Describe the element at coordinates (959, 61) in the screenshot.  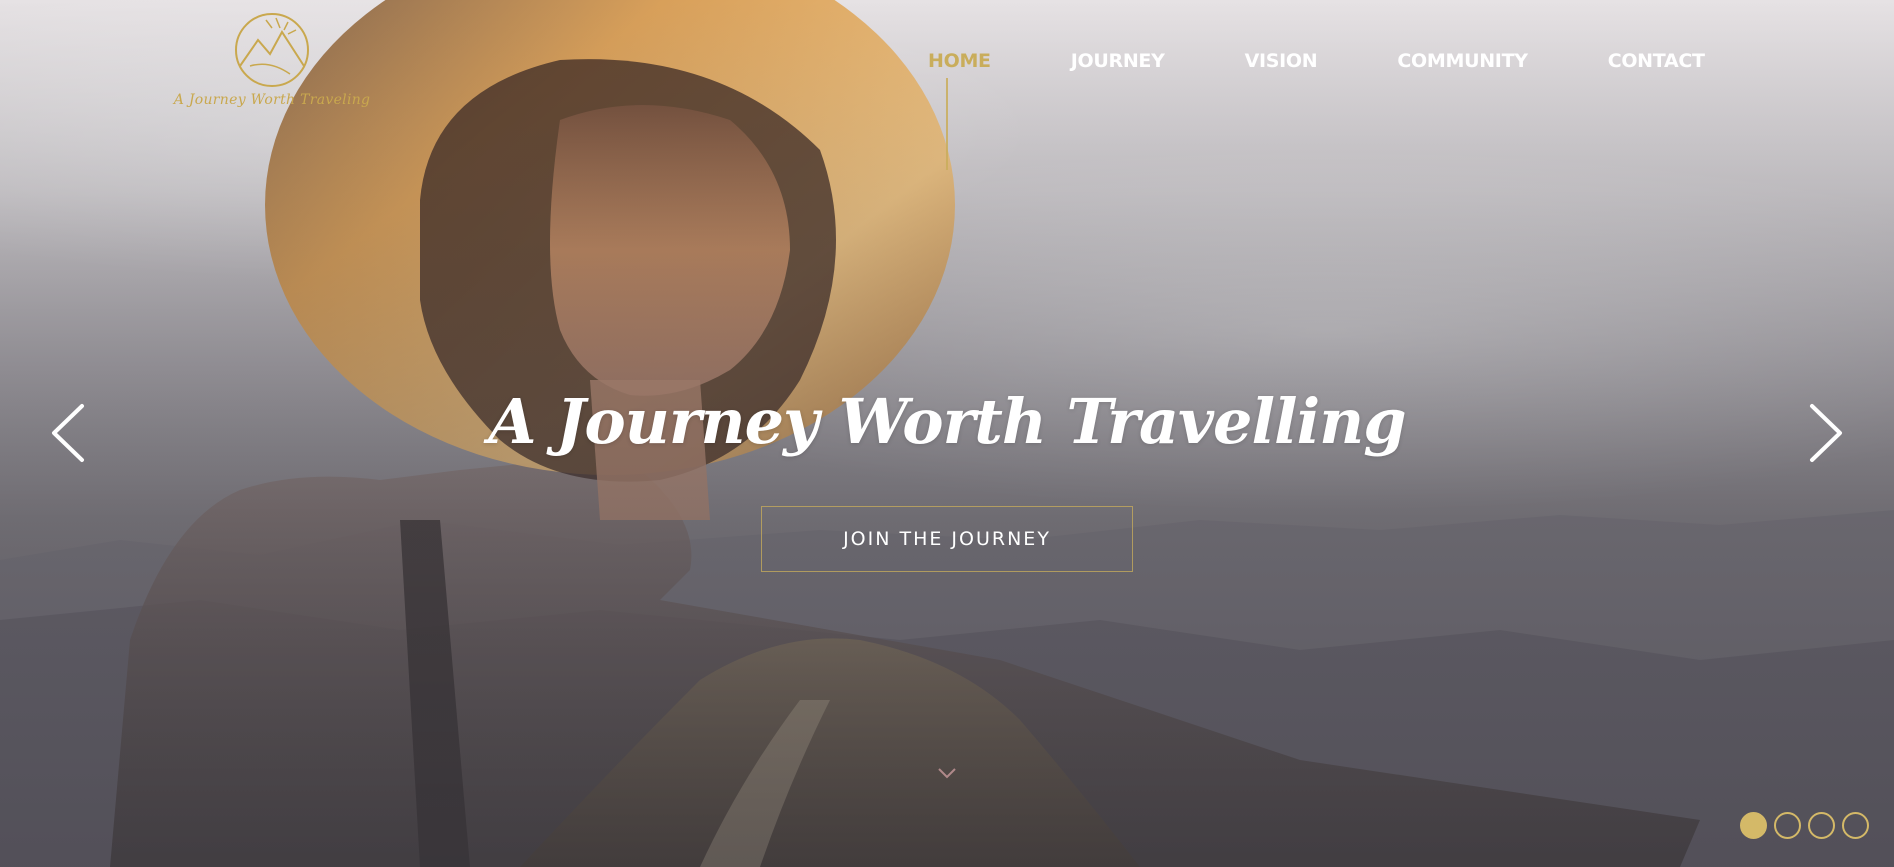
I see `nav-item-home: HOME` at that location.